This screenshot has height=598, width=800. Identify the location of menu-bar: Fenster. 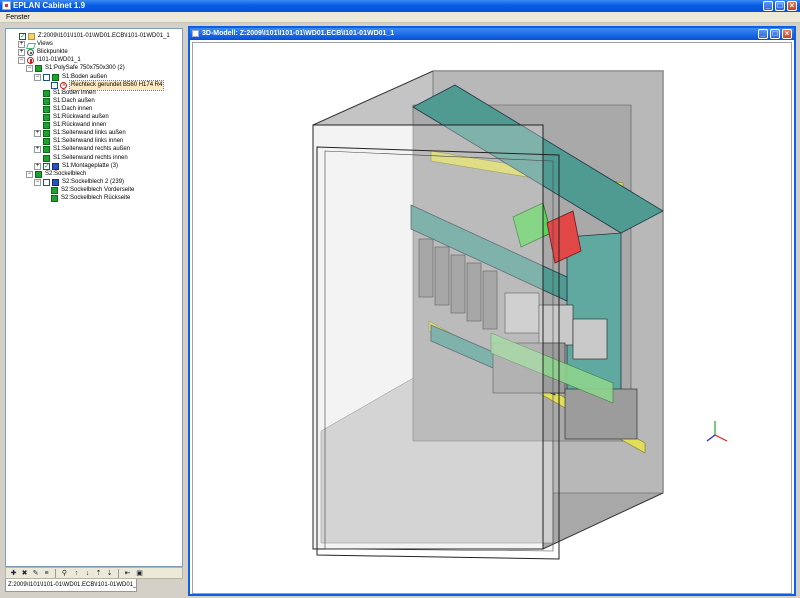
(400, 17).